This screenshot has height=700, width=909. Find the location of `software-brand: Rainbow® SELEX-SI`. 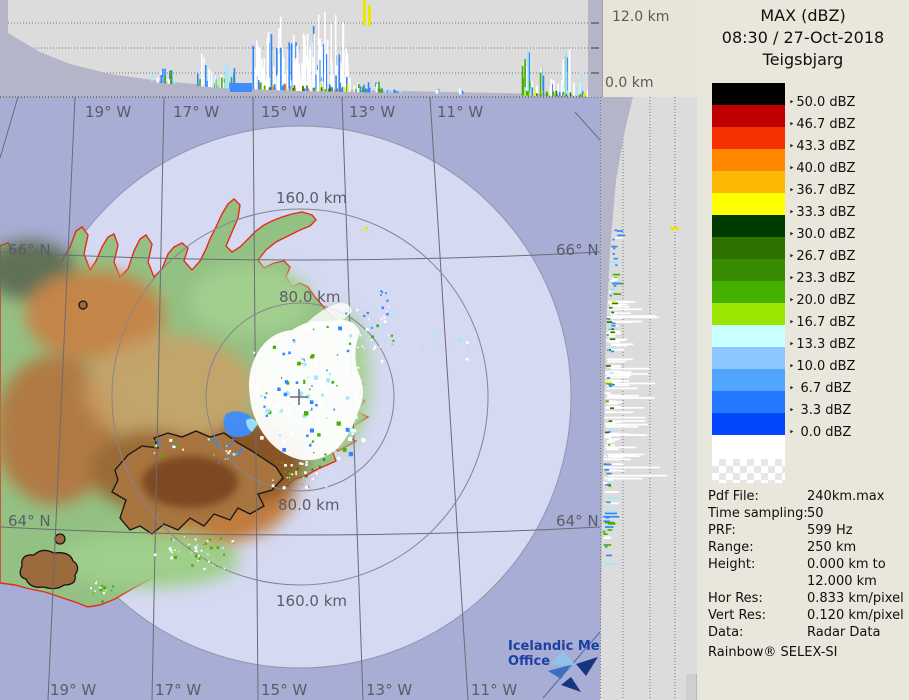

software-brand: Rainbow® SELEX-SI is located at coordinates (773, 652).